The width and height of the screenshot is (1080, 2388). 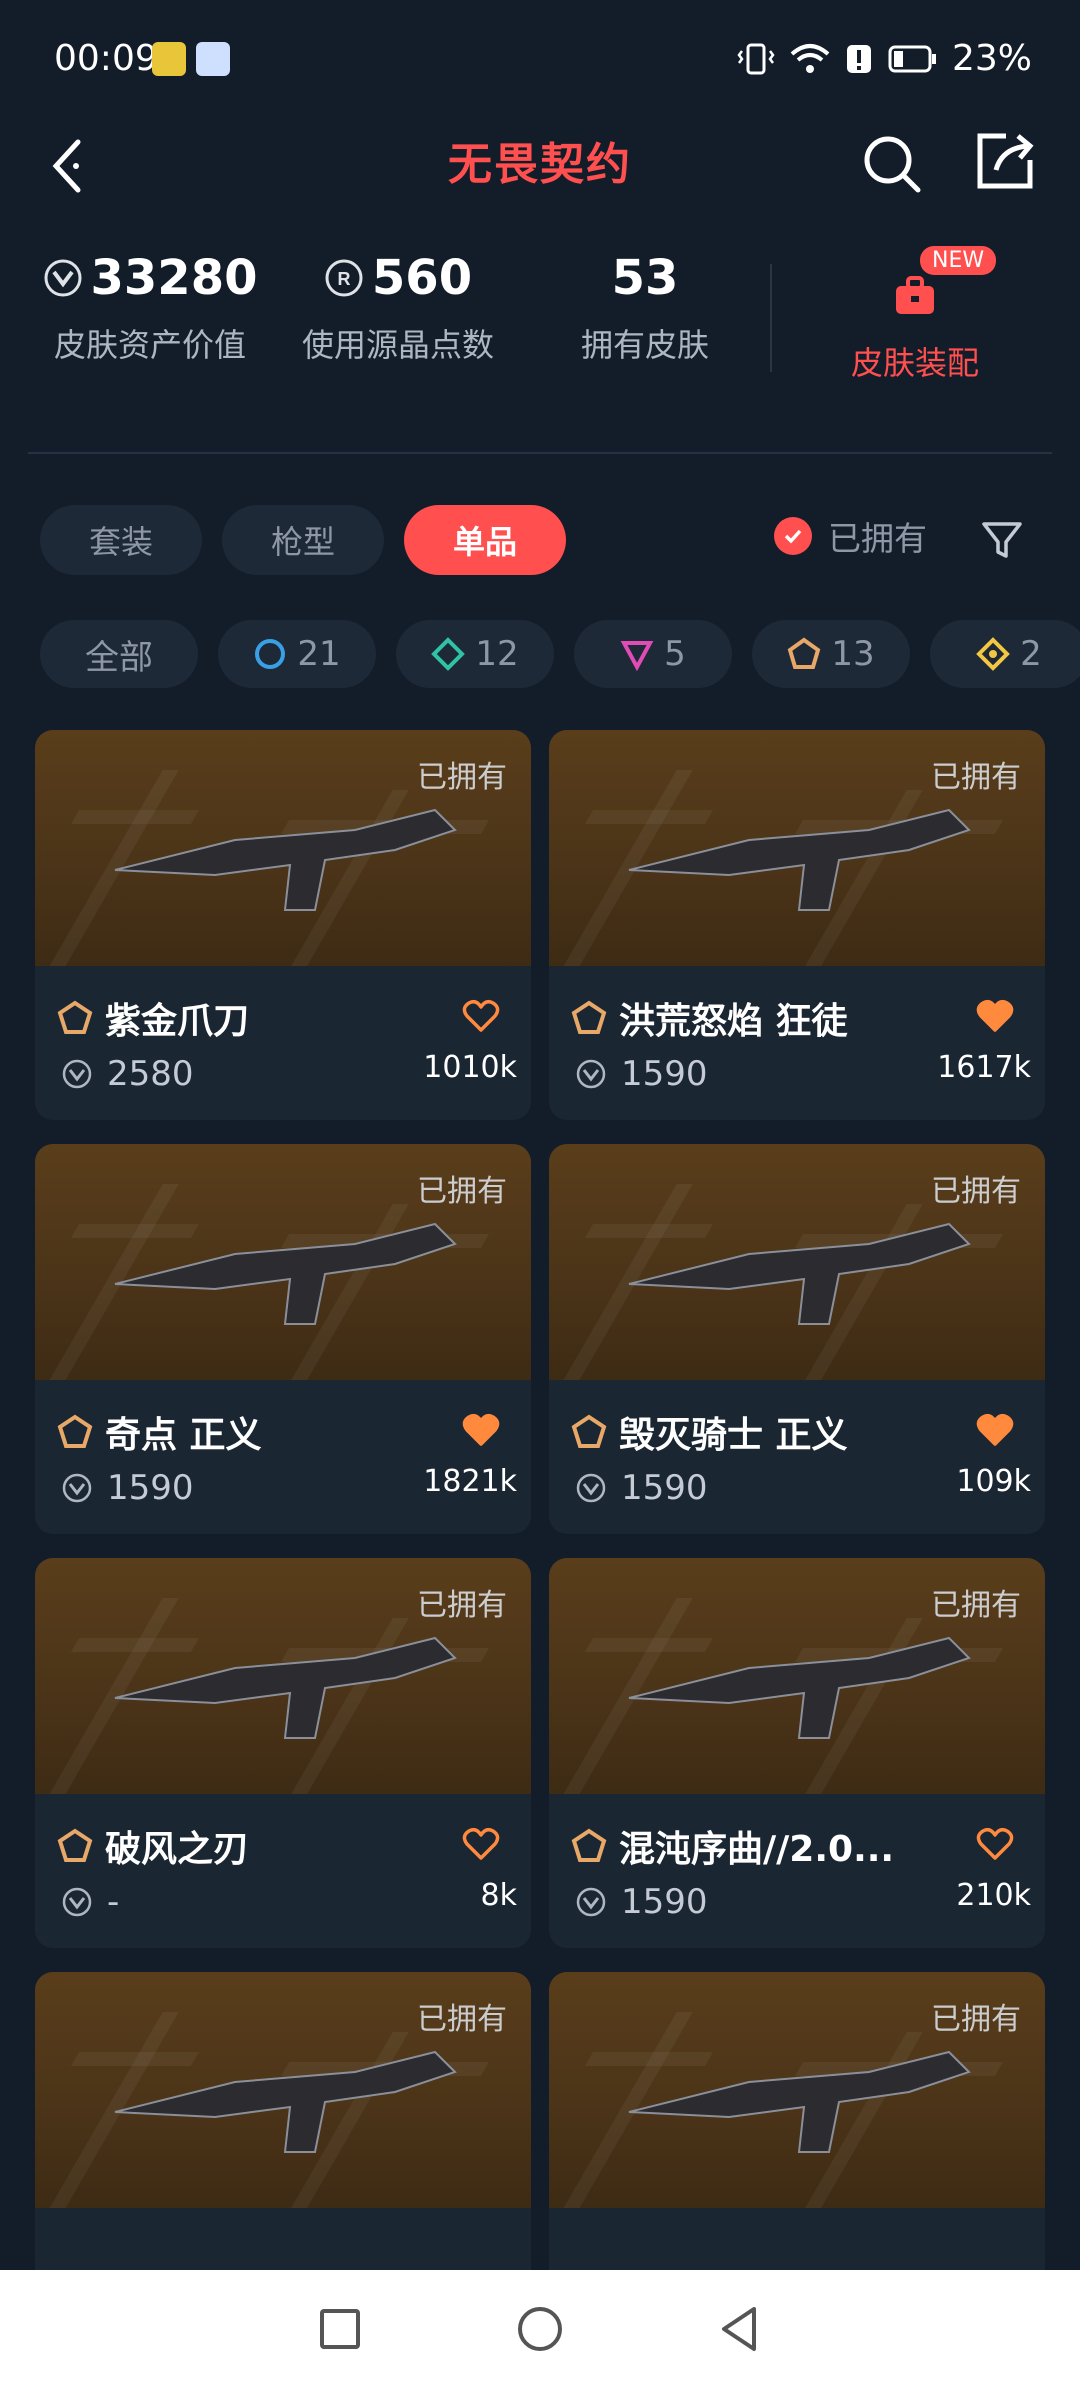 What do you see at coordinates (850, 536) in the screenshot?
I see `owned-filter-toggle: 已拥有` at bounding box center [850, 536].